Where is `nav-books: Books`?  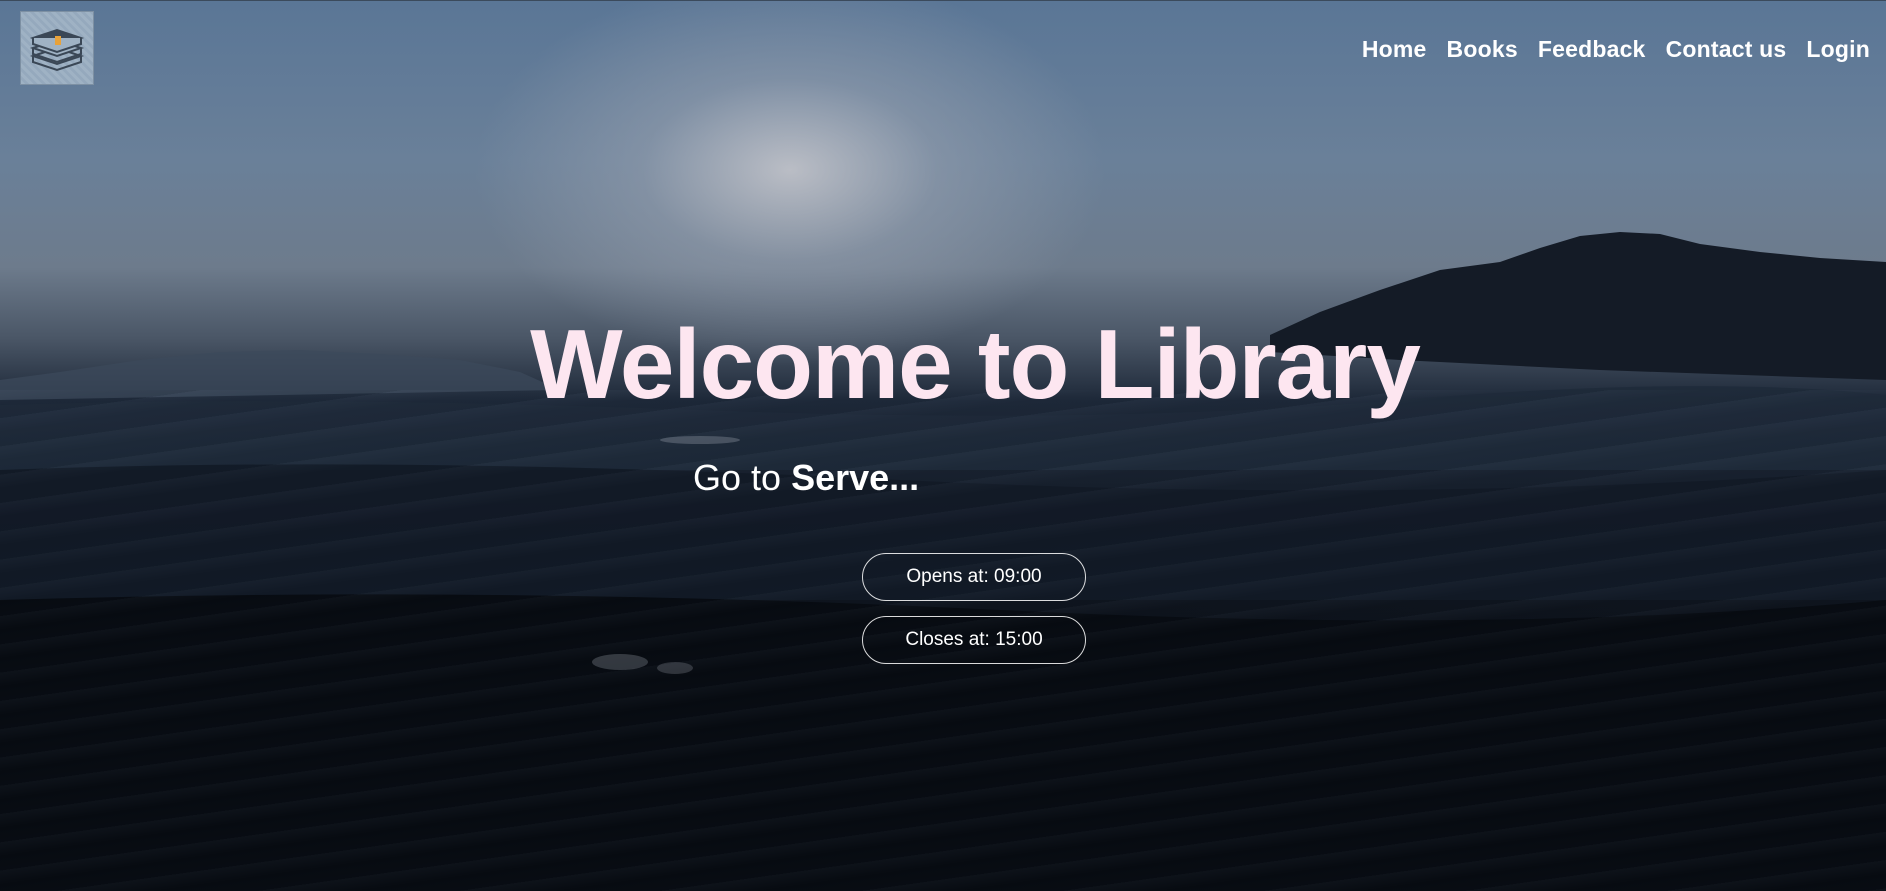 nav-books: Books is located at coordinates (1482, 49).